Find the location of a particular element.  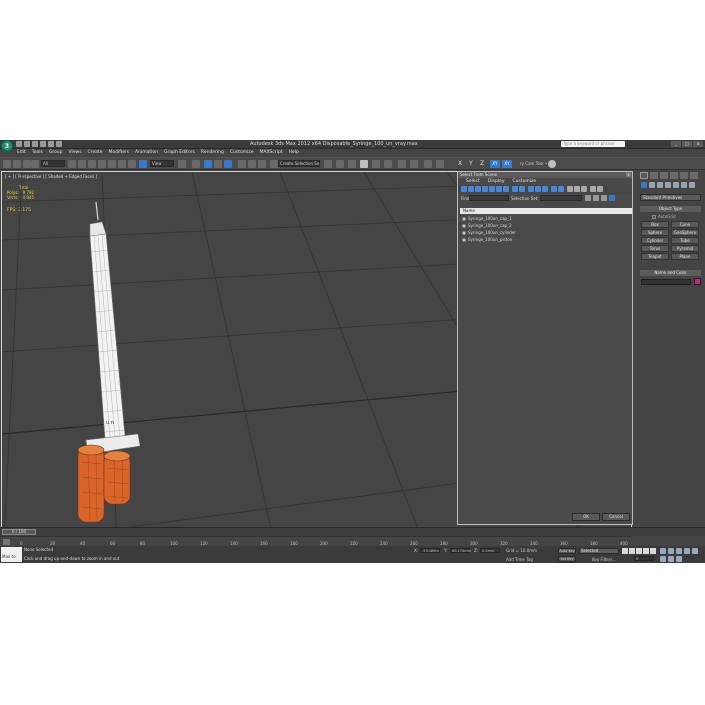

x-coord-field: -53.186m is located at coordinates (430, 550).